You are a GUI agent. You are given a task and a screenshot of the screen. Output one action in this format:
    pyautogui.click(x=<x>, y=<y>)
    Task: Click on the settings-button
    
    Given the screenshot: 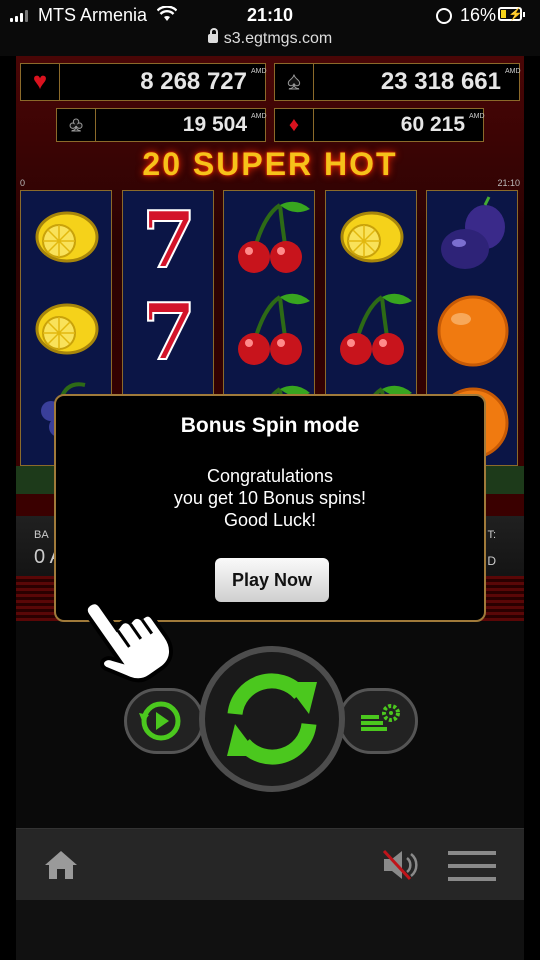 What is the action you would take?
    pyautogui.click(x=378, y=721)
    